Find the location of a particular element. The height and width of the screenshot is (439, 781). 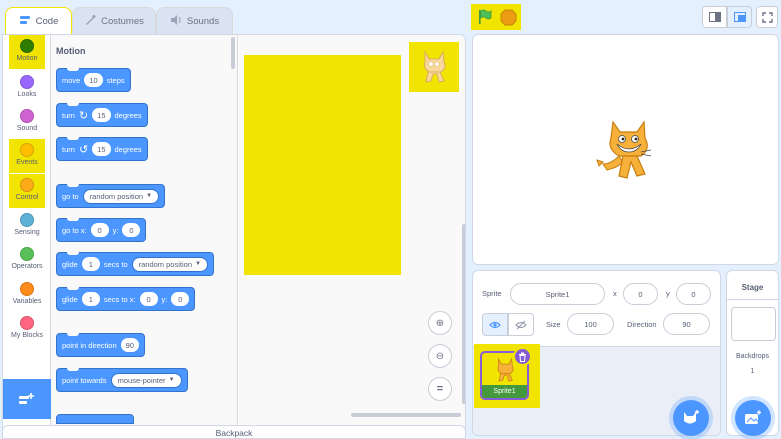

sprite-tile-name-bar: Sprite1 is located at coordinates (504, 391).